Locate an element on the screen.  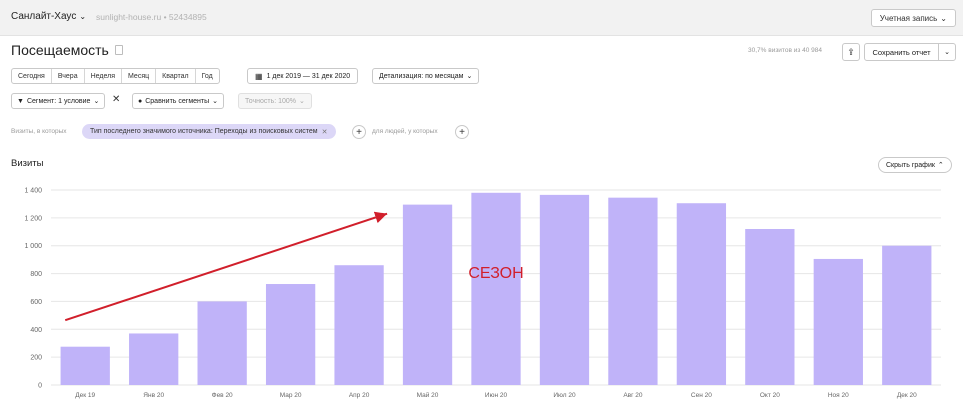
date-range-button: ▦ 1 дек 2019 — 31 дек 2020 is located at coordinates (303, 76).